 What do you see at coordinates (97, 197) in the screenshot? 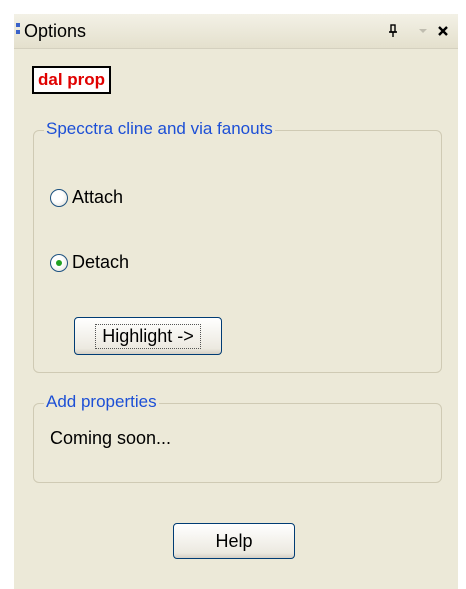
I see `attach-radio-label: Attach` at bounding box center [97, 197].